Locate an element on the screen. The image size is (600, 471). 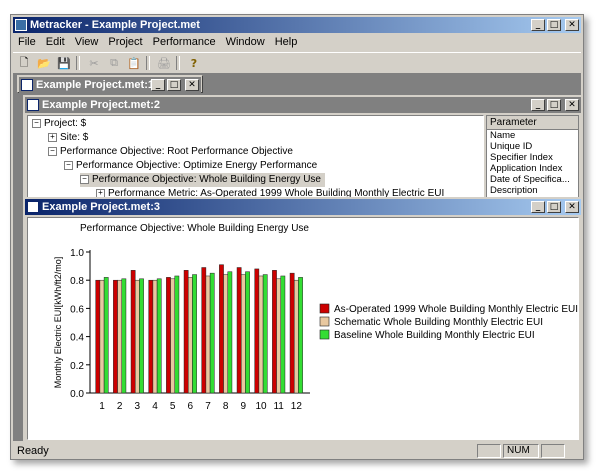
chart-window-close-button: ✕ is located at coordinates (572, 207).